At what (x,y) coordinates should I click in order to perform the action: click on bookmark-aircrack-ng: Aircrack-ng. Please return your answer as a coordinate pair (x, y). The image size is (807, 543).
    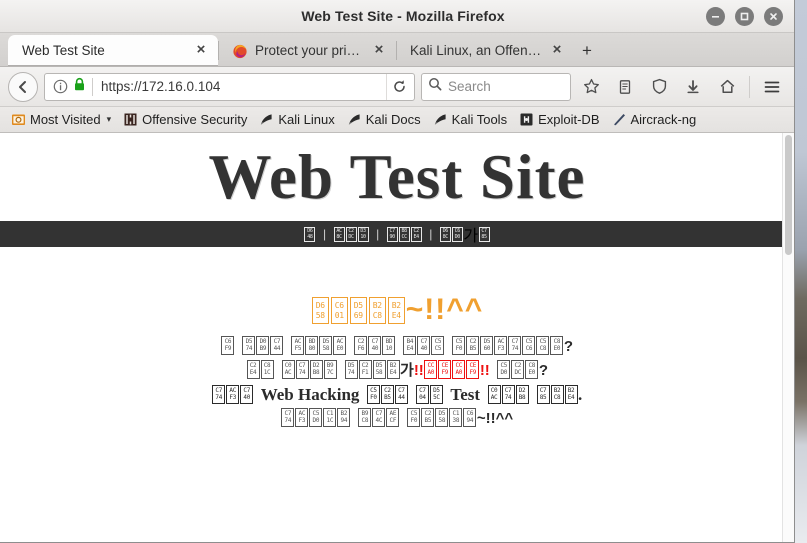
    Looking at the image, I should click on (654, 119).